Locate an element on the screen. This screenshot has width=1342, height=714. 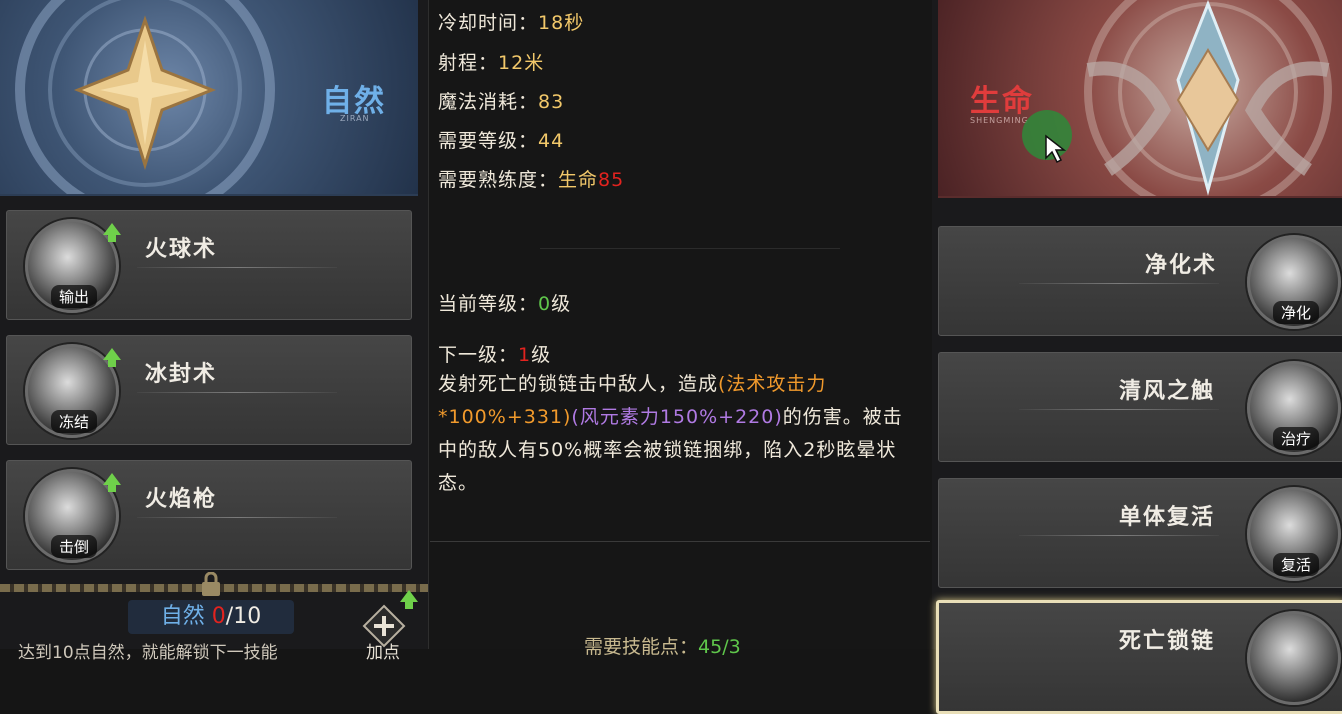
unlock-hint: 达到10点自然，就能解锁下一技能 is located at coordinates (148, 653).